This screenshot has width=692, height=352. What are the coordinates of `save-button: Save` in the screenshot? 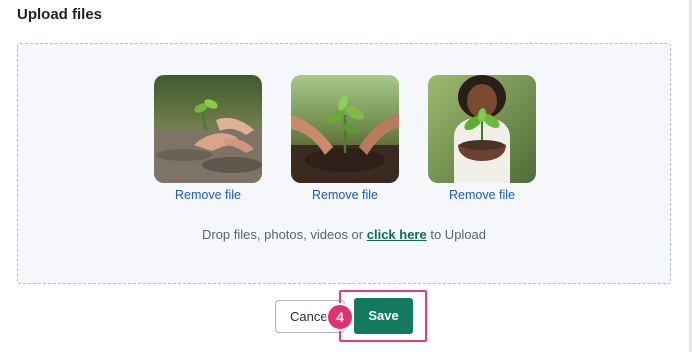 It's located at (383, 316).